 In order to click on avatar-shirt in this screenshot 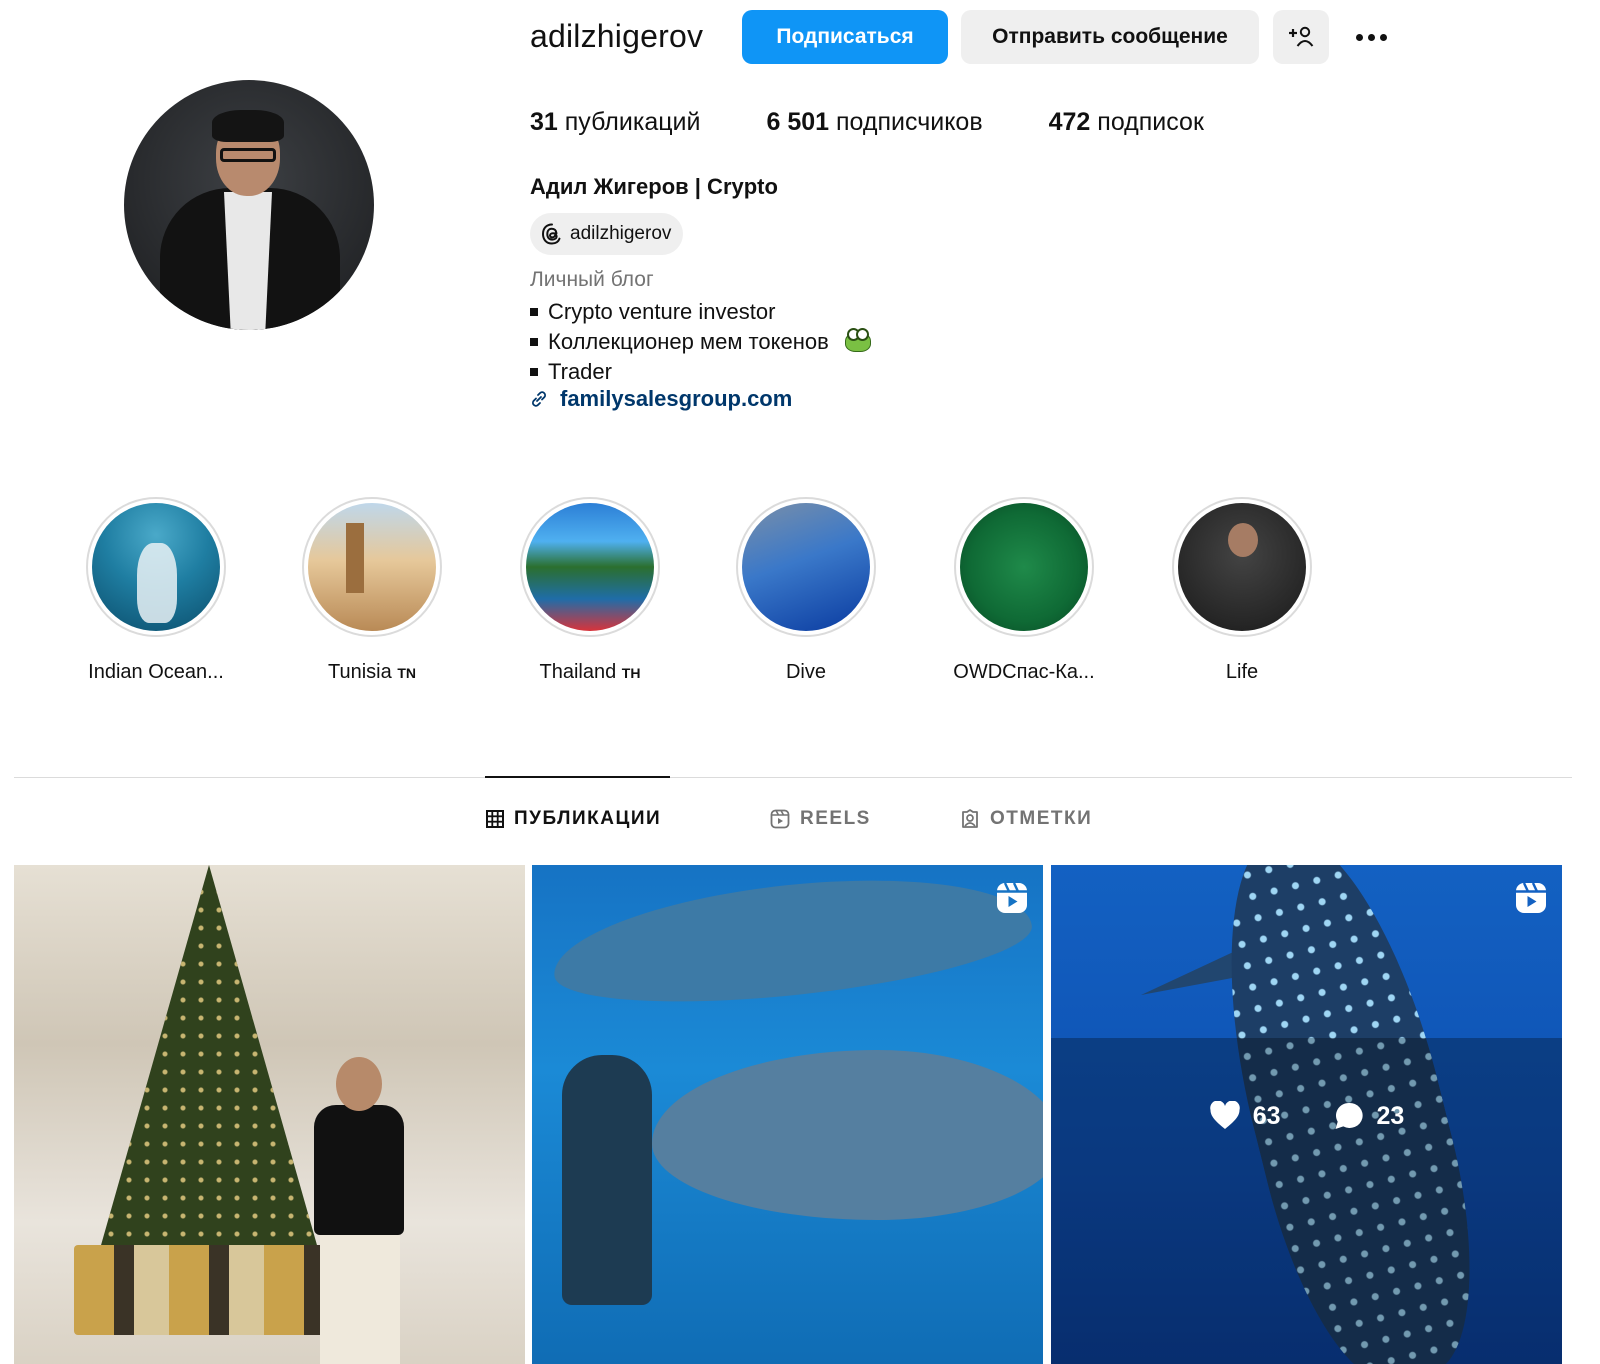, I will do `click(248, 261)`.